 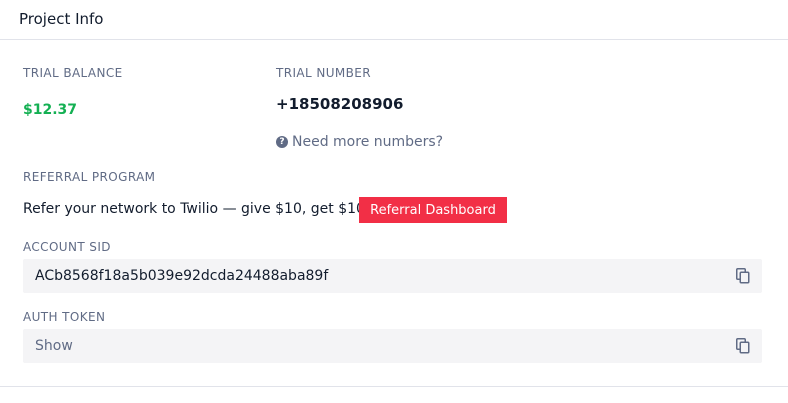 What do you see at coordinates (67, 247) in the screenshot?
I see `account-sid-label: ACCOUNT SID` at bounding box center [67, 247].